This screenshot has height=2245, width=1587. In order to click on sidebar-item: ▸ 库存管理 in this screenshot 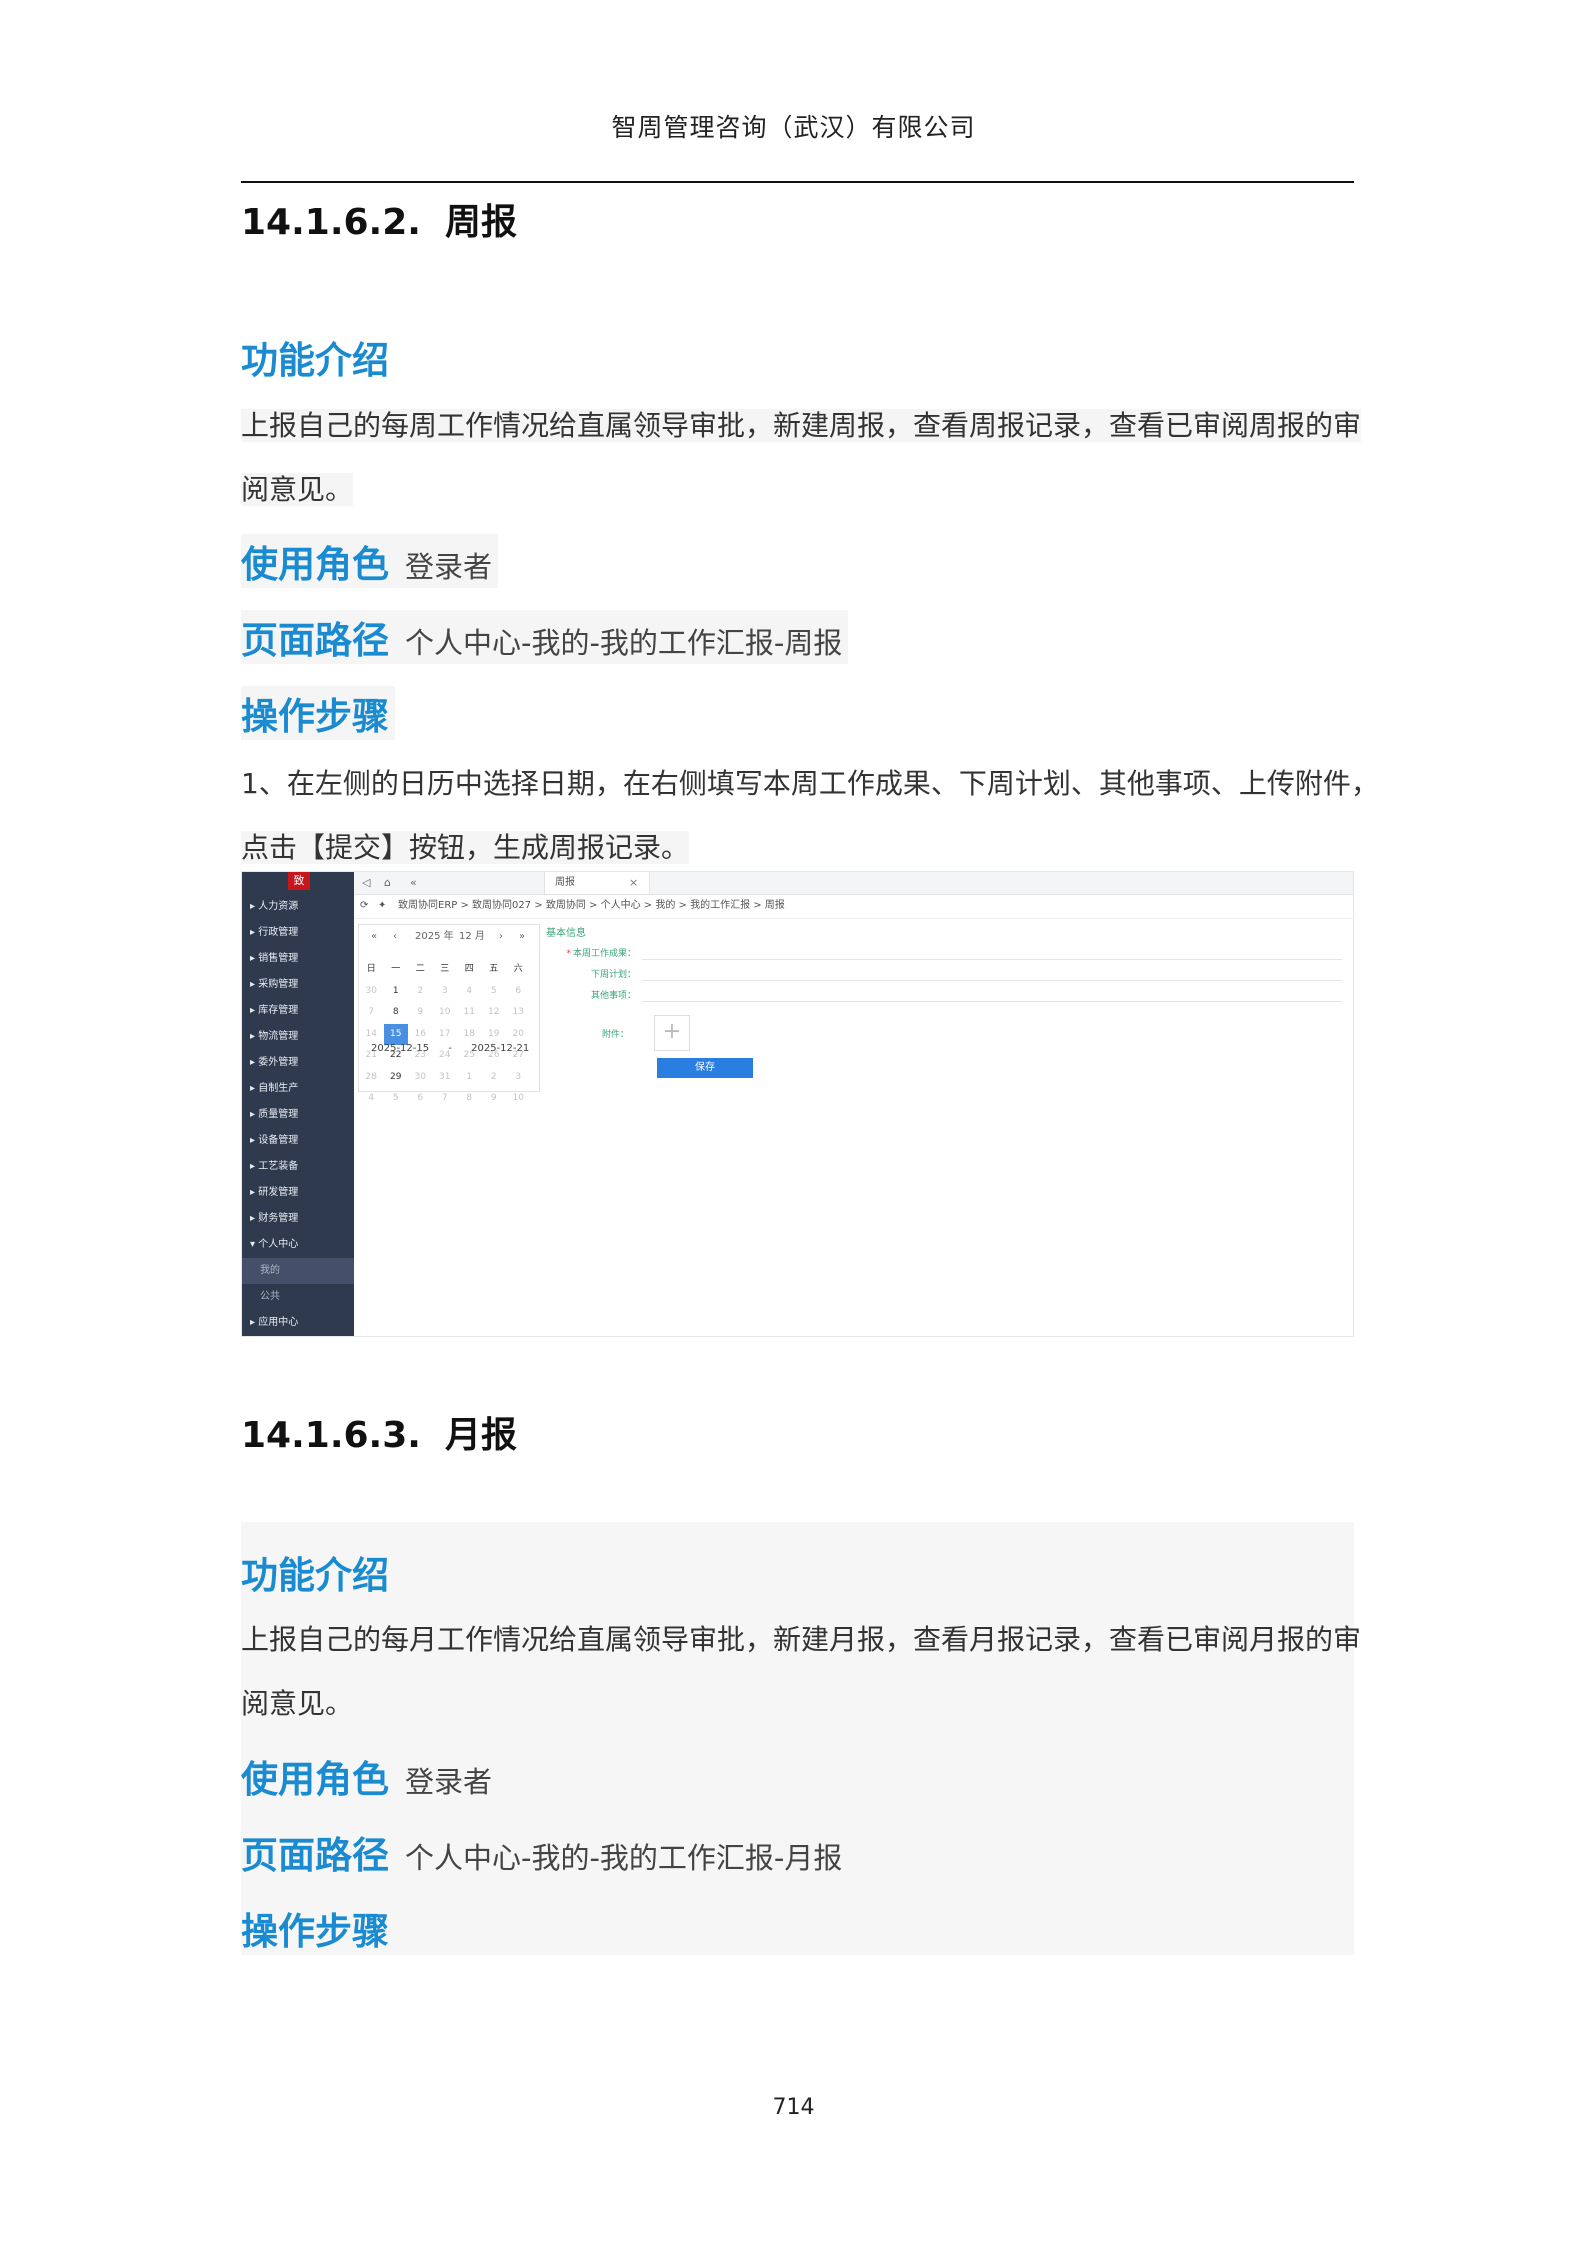, I will do `click(298, 1011)`.